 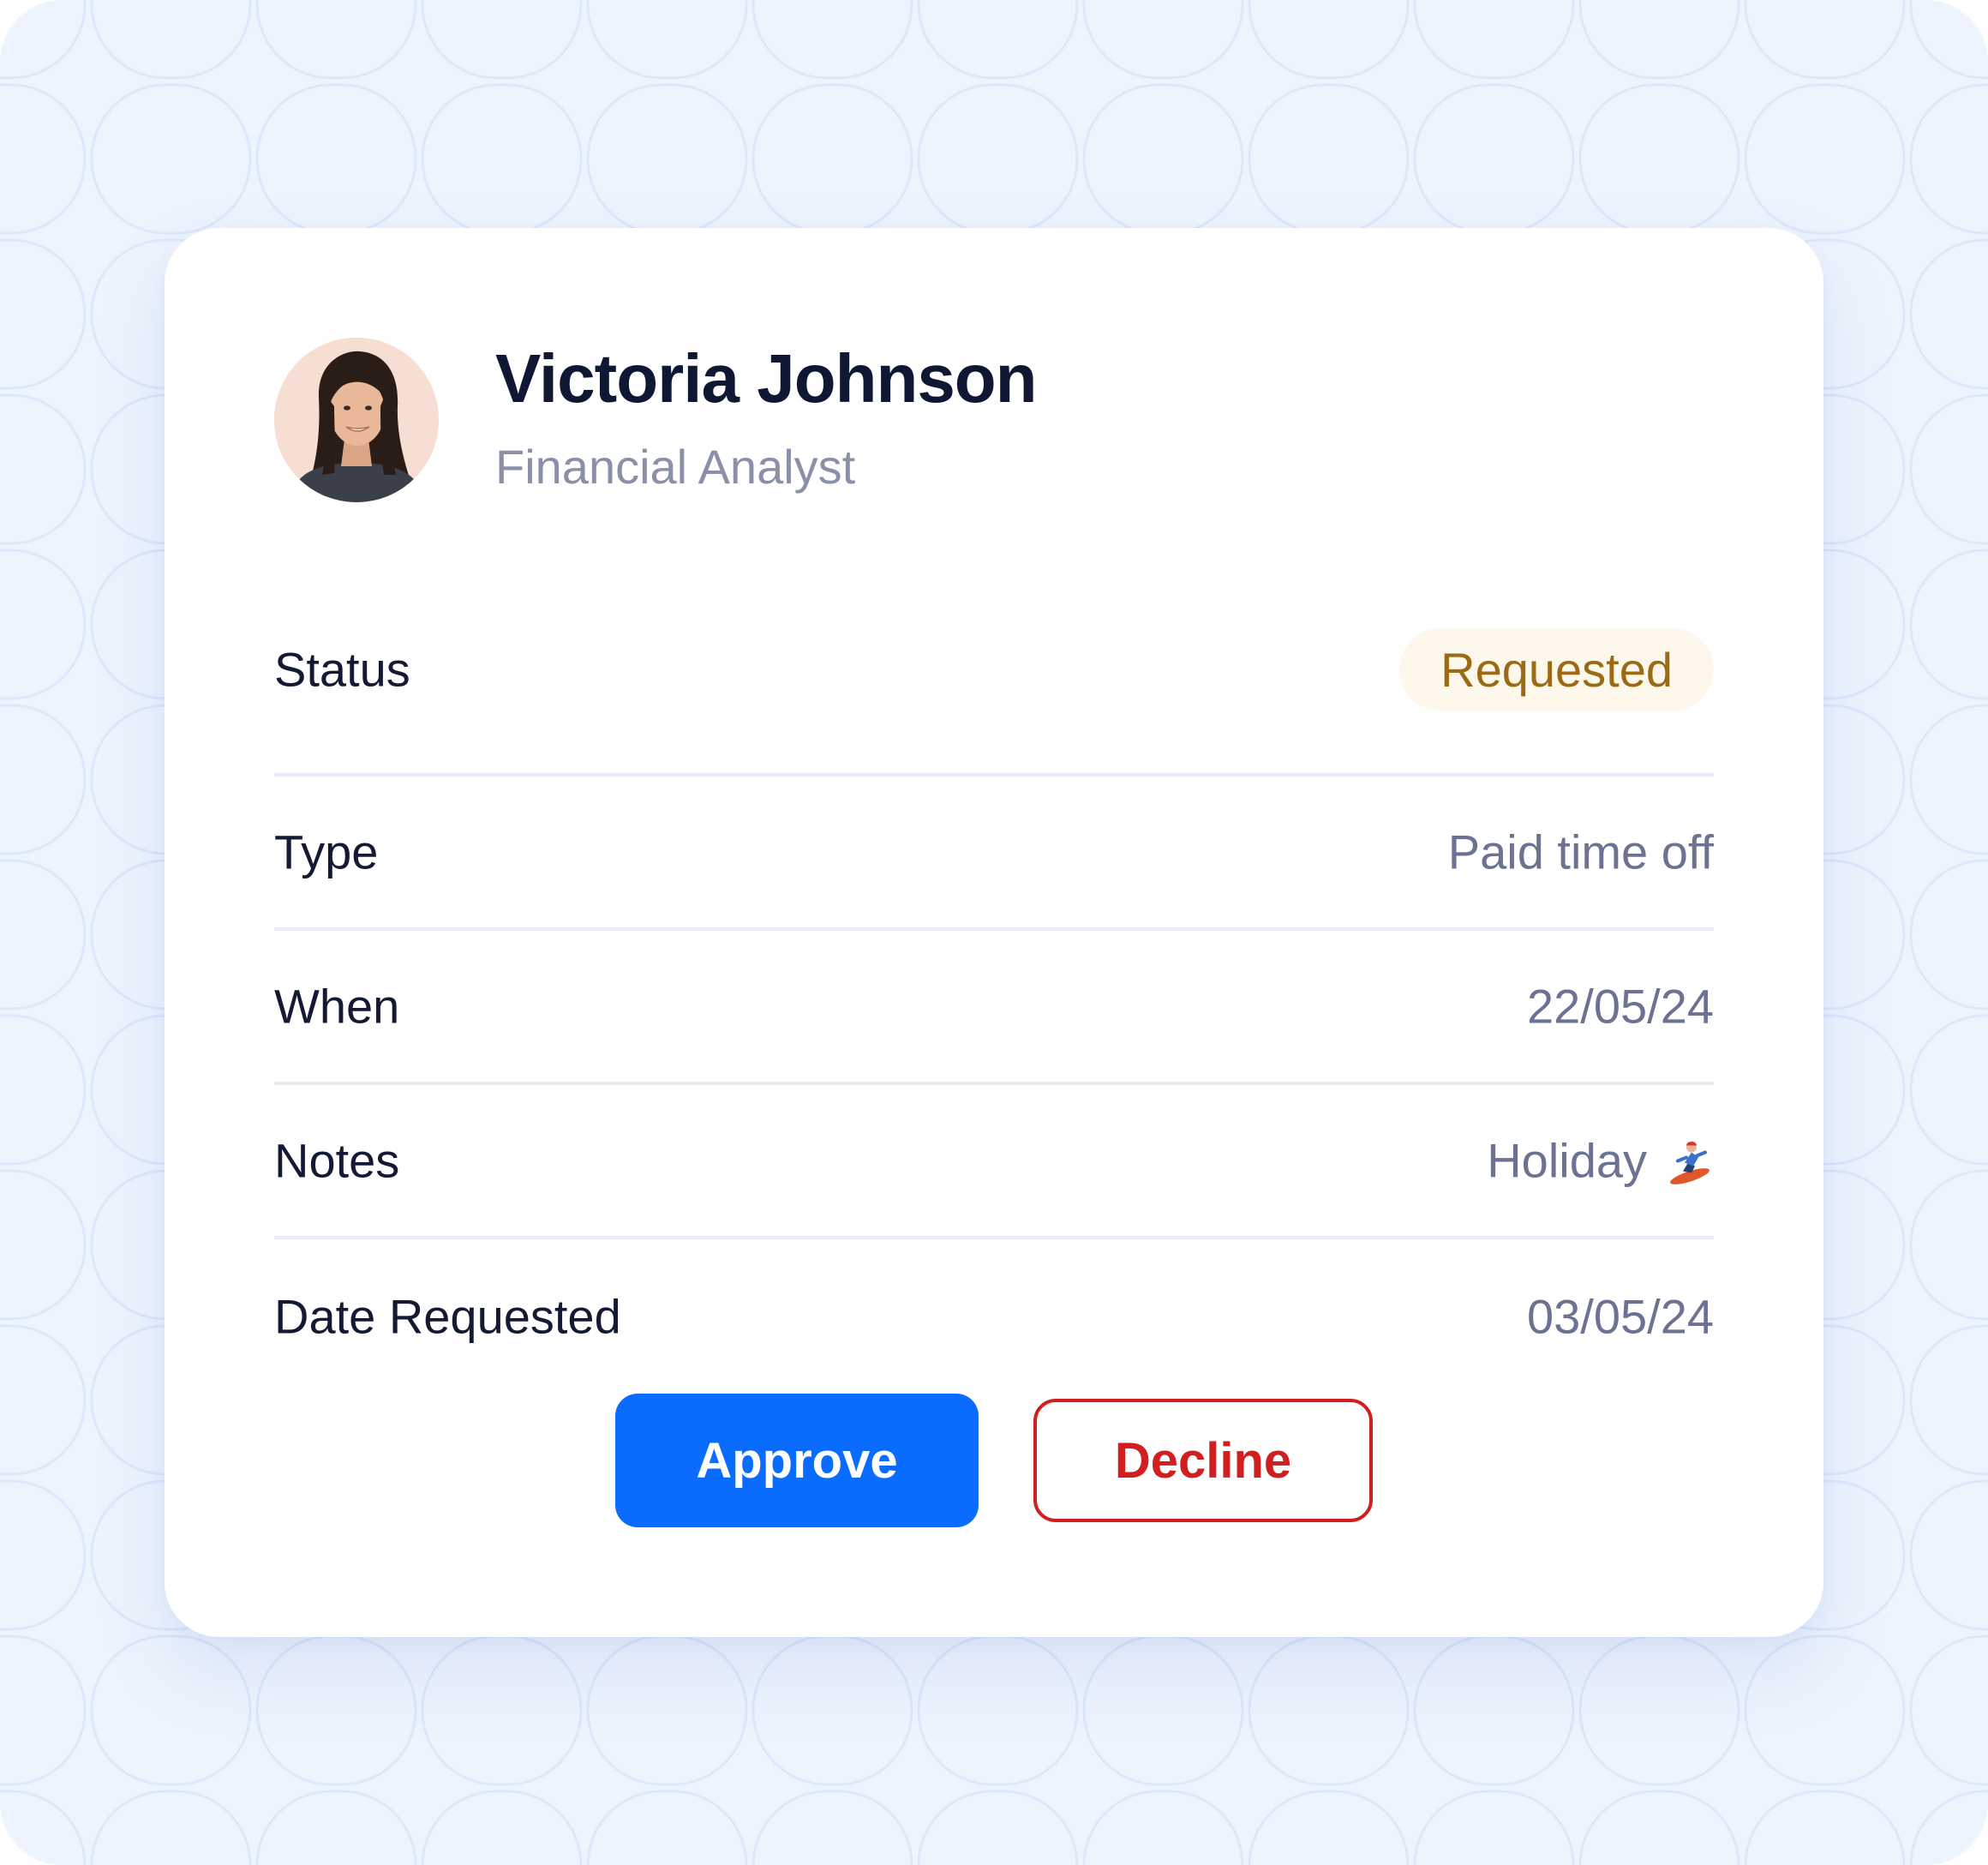 I want to click on when-value: 22/05/24, so click(x=1621, y=1006).